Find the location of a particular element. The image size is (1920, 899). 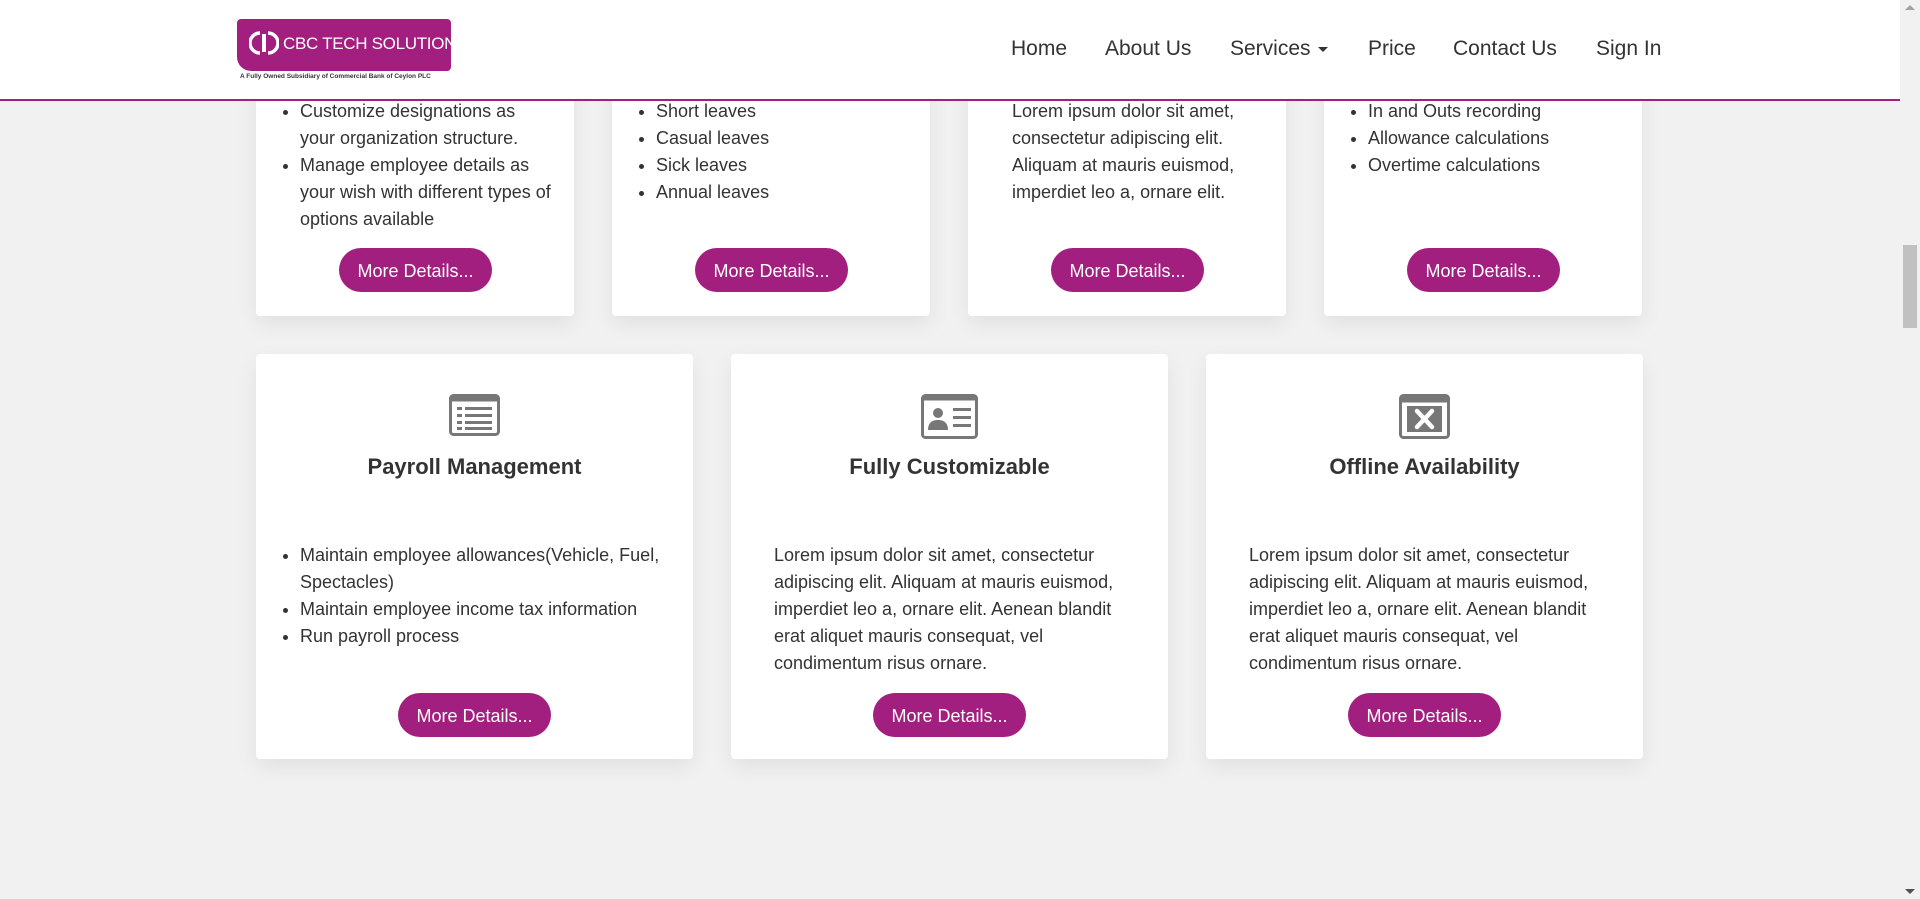

logo-text: CBC TECH SOLUTIONS is located at coordinates (375, 43).